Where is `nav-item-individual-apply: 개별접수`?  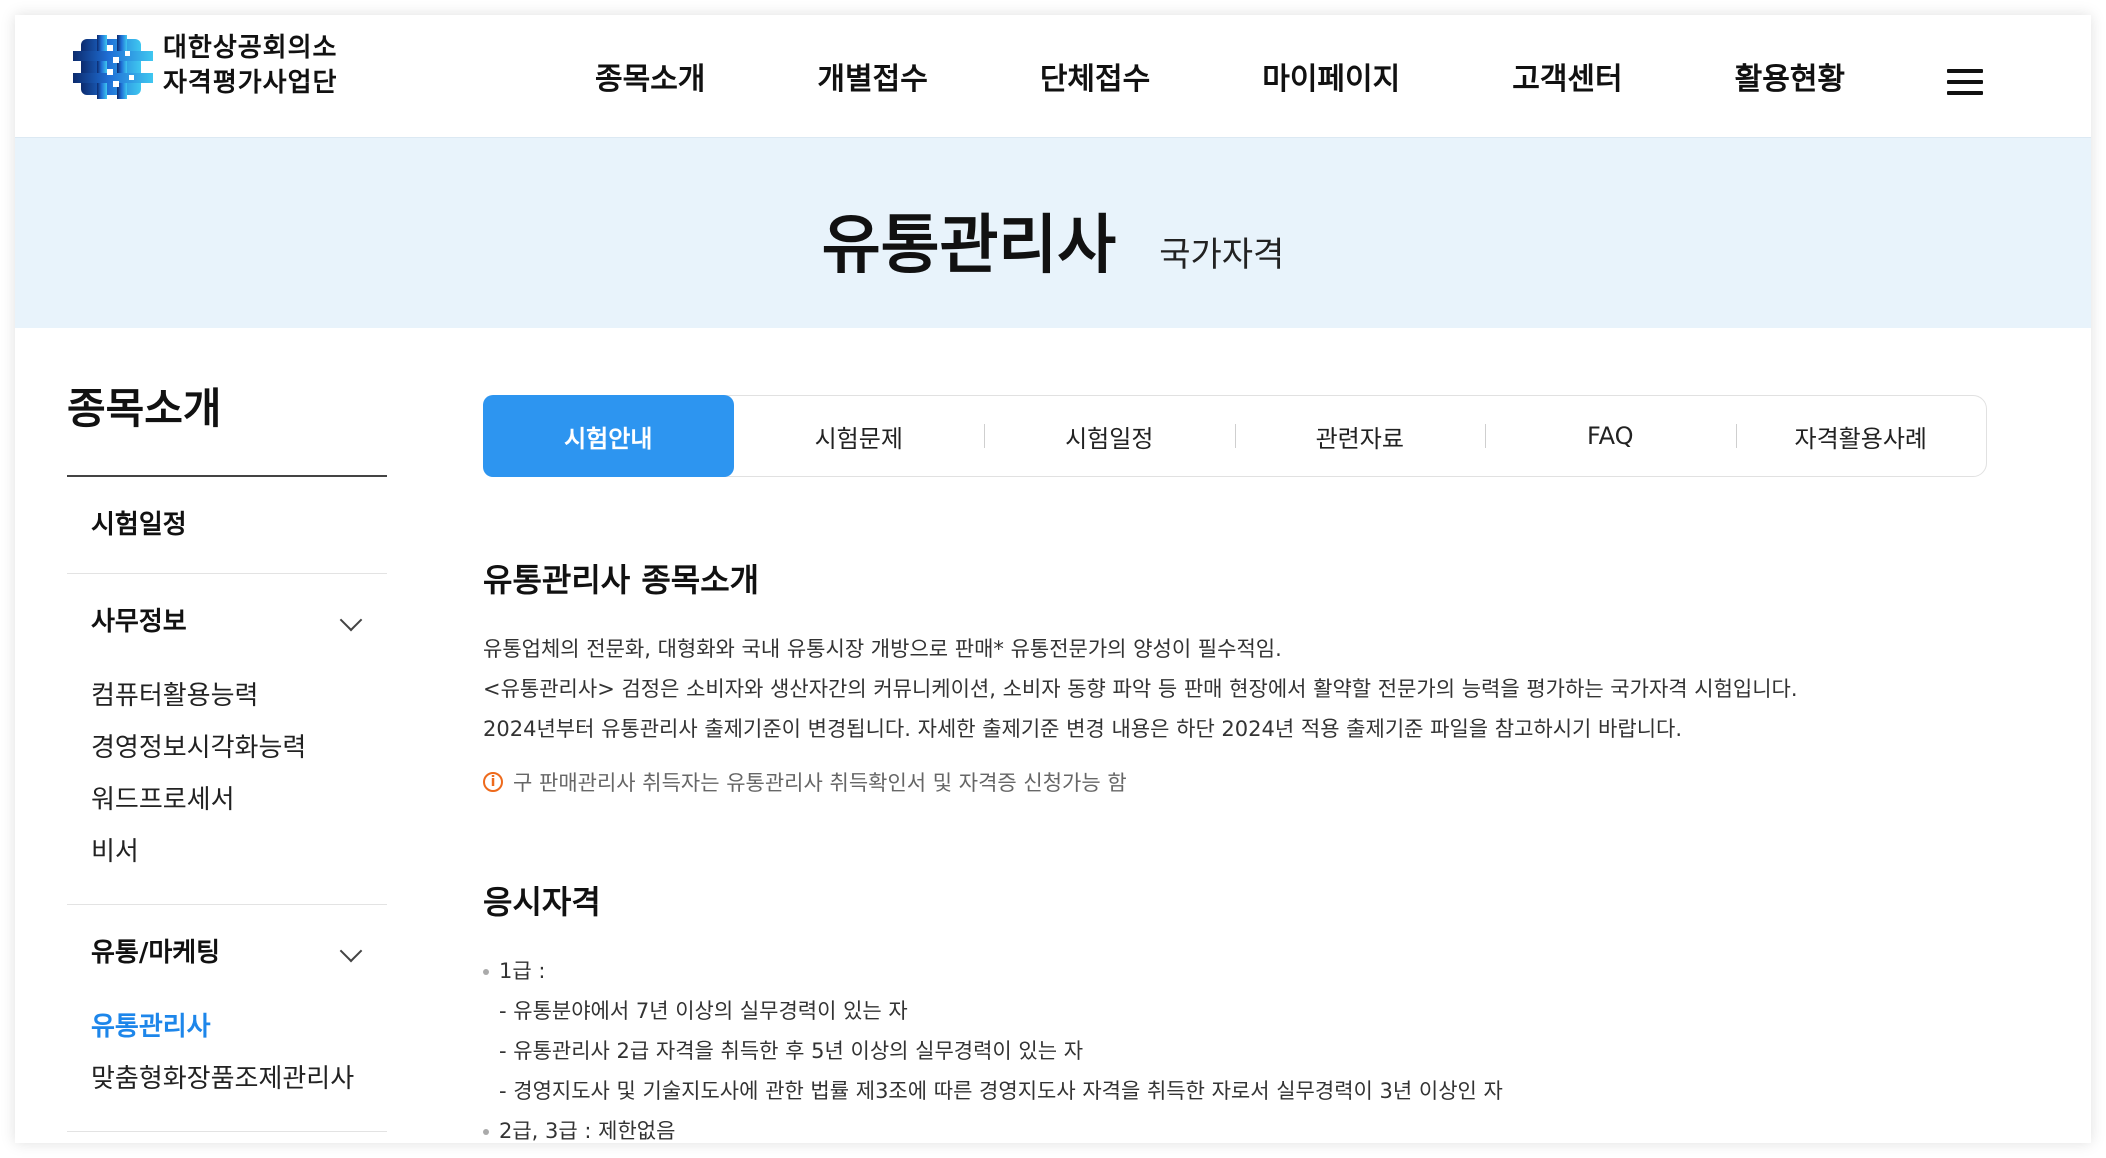
nav-item-individual-apply: 개별접수 is located at coordinates (872, 76).